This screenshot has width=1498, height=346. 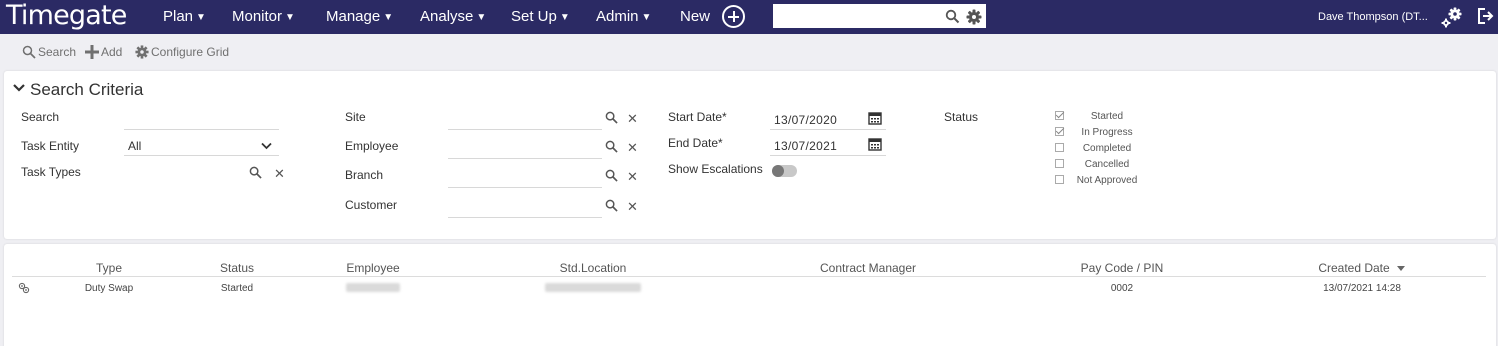 What do you see at coordinates (697, 117) in the screenshot?
I see `start-date-label: Start Date*` at bounding box center [697, 117].